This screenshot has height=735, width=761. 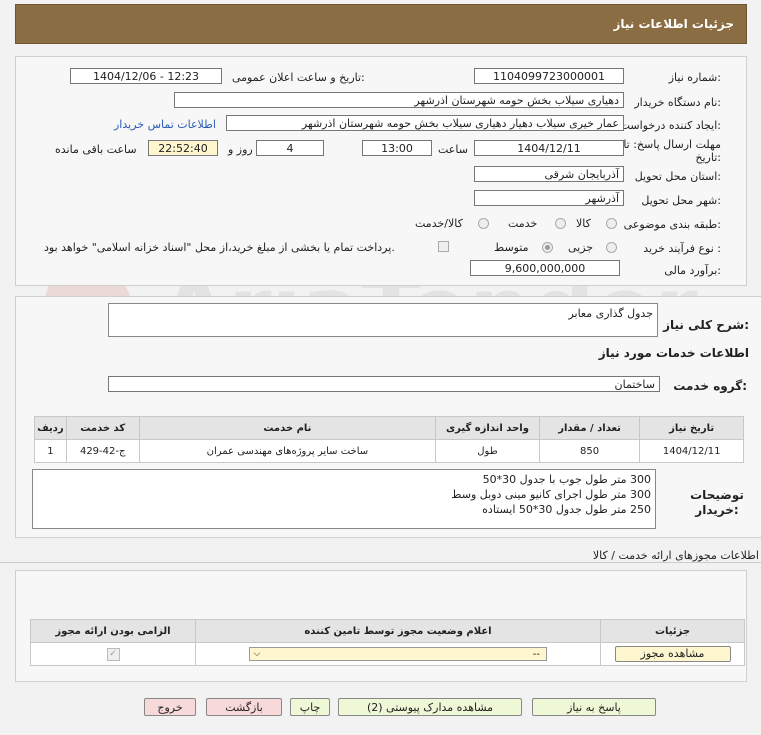 What do you see at coordinates (589, 451) in the screenshot?
I see `cell-quantity: 850` at bounding box center [589, 451].